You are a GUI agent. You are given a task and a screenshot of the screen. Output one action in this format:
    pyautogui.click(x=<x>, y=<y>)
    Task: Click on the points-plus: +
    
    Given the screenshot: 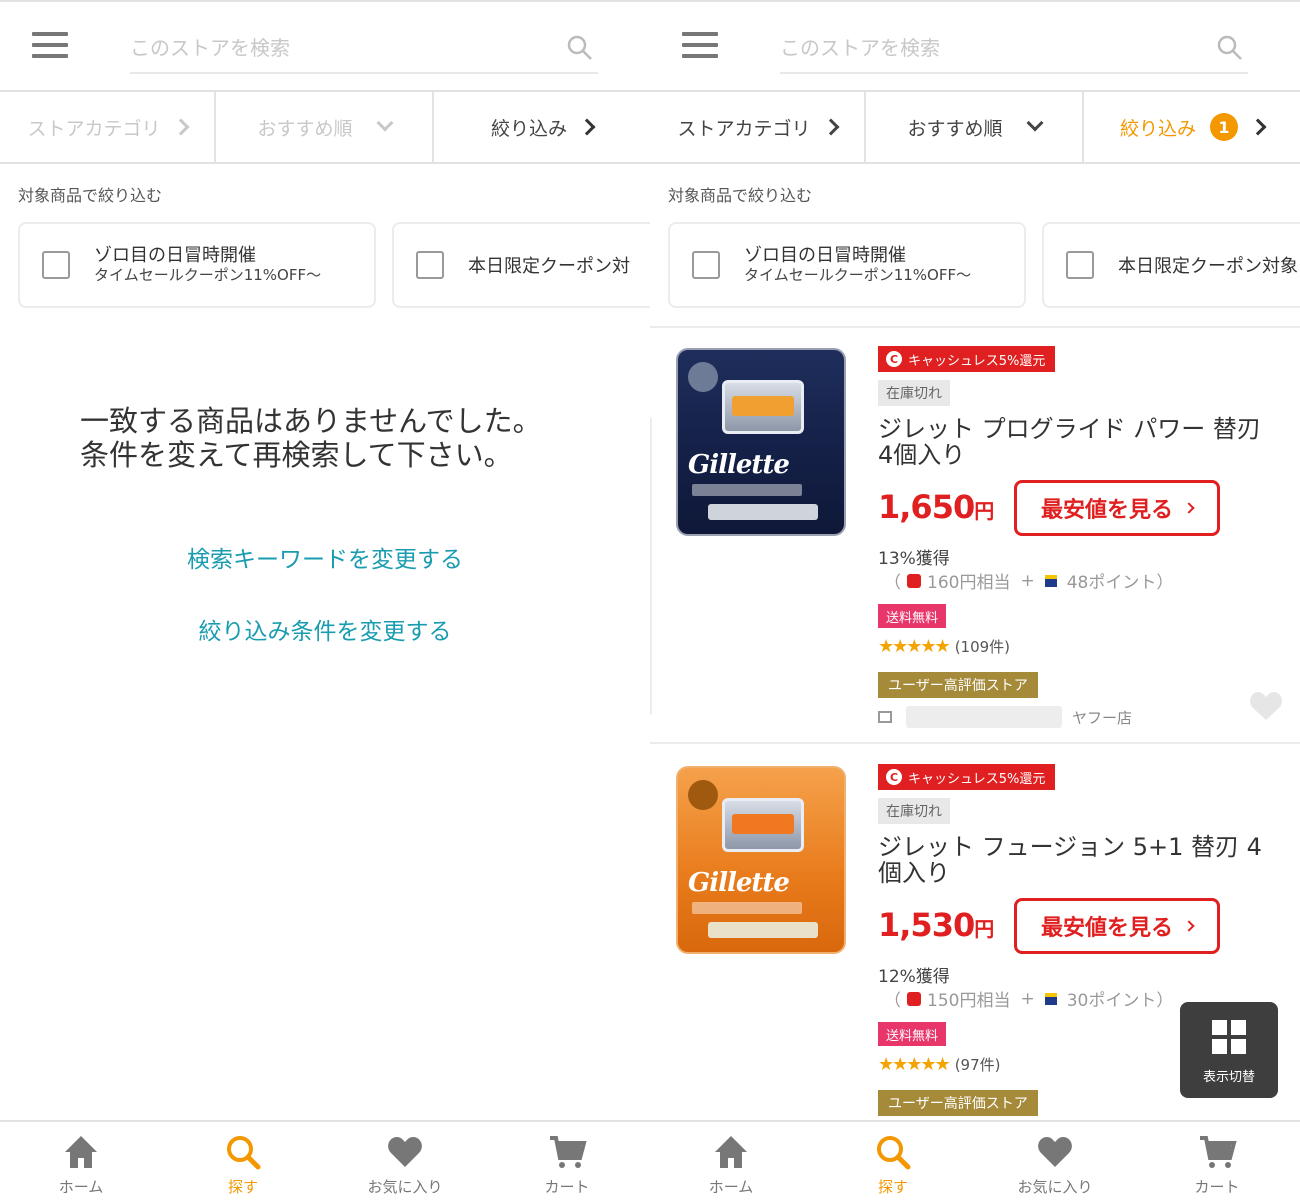 What is the action you would take?
    pyautogui.click(x=1027, y=998)
    